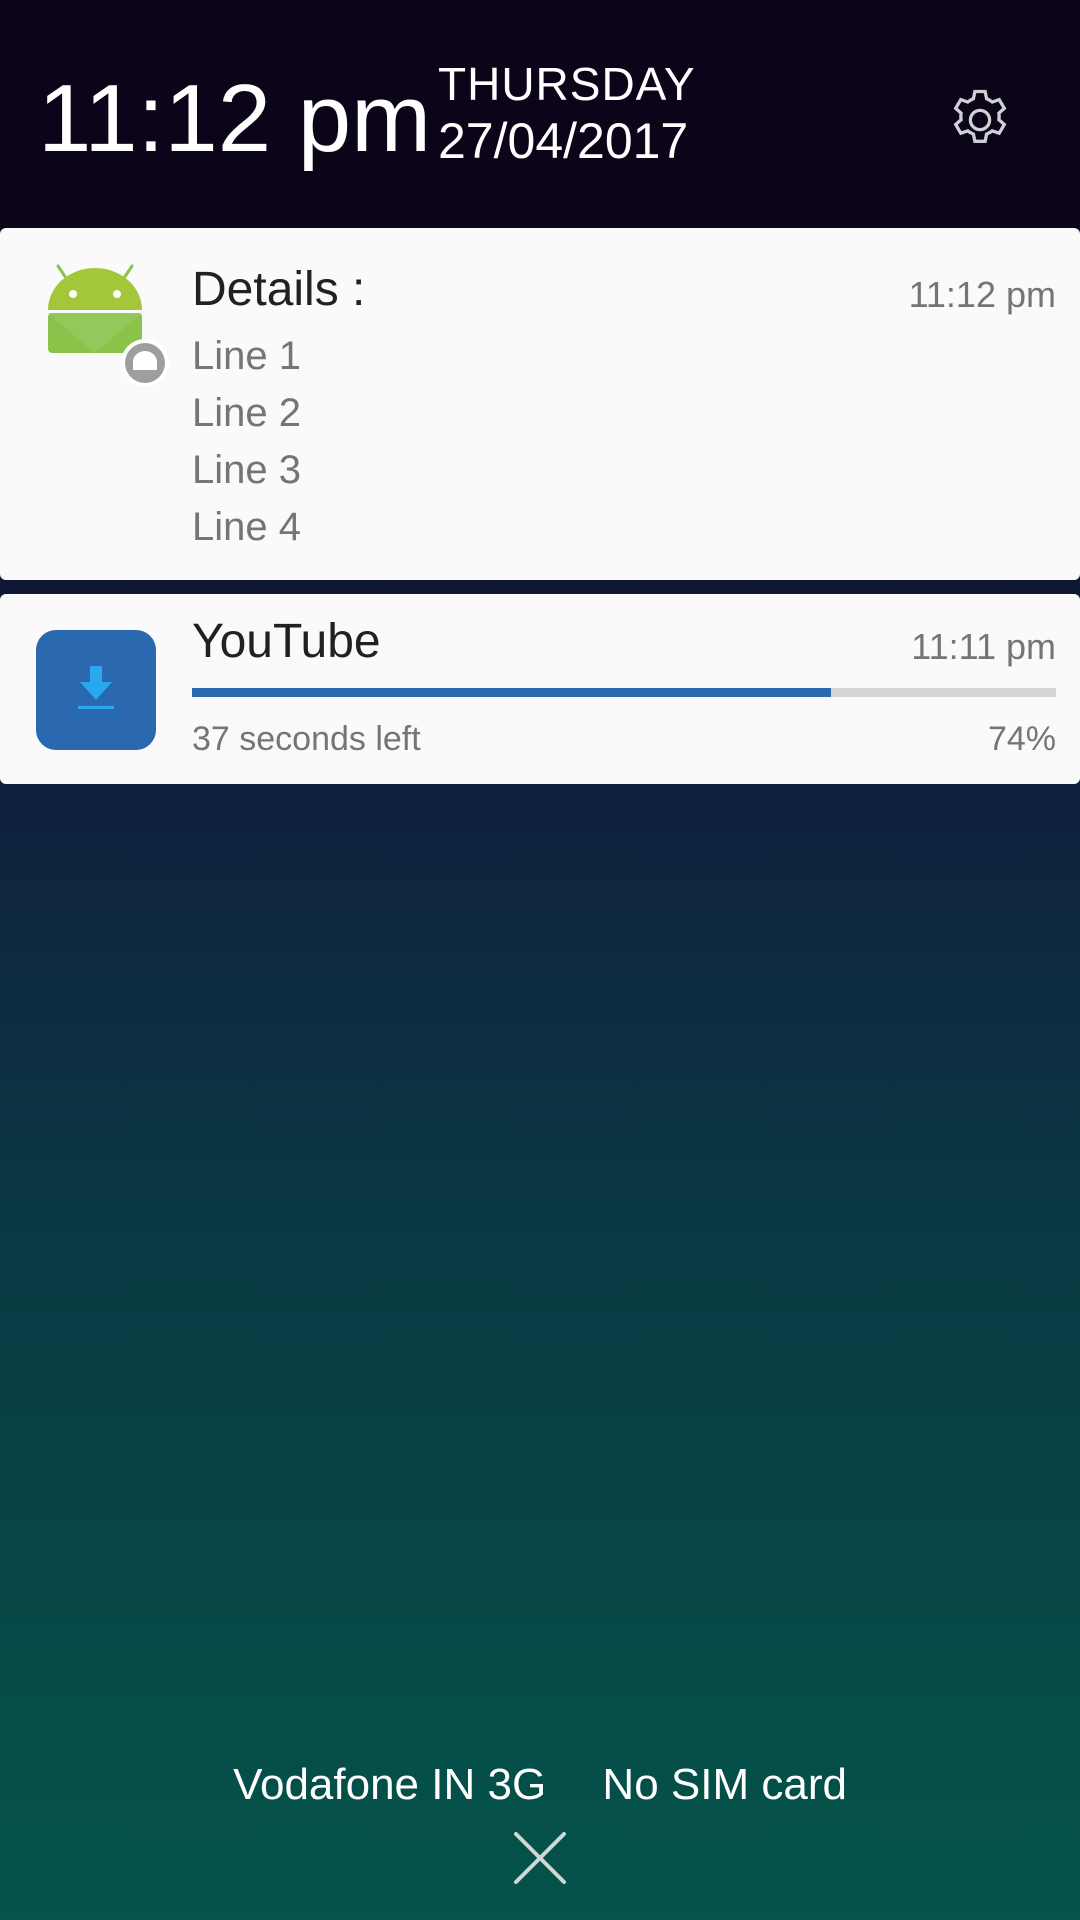 Image resolution: width=1080 pixels, height=1920 pixels. I want to click on settings-button, so click(980, 120).